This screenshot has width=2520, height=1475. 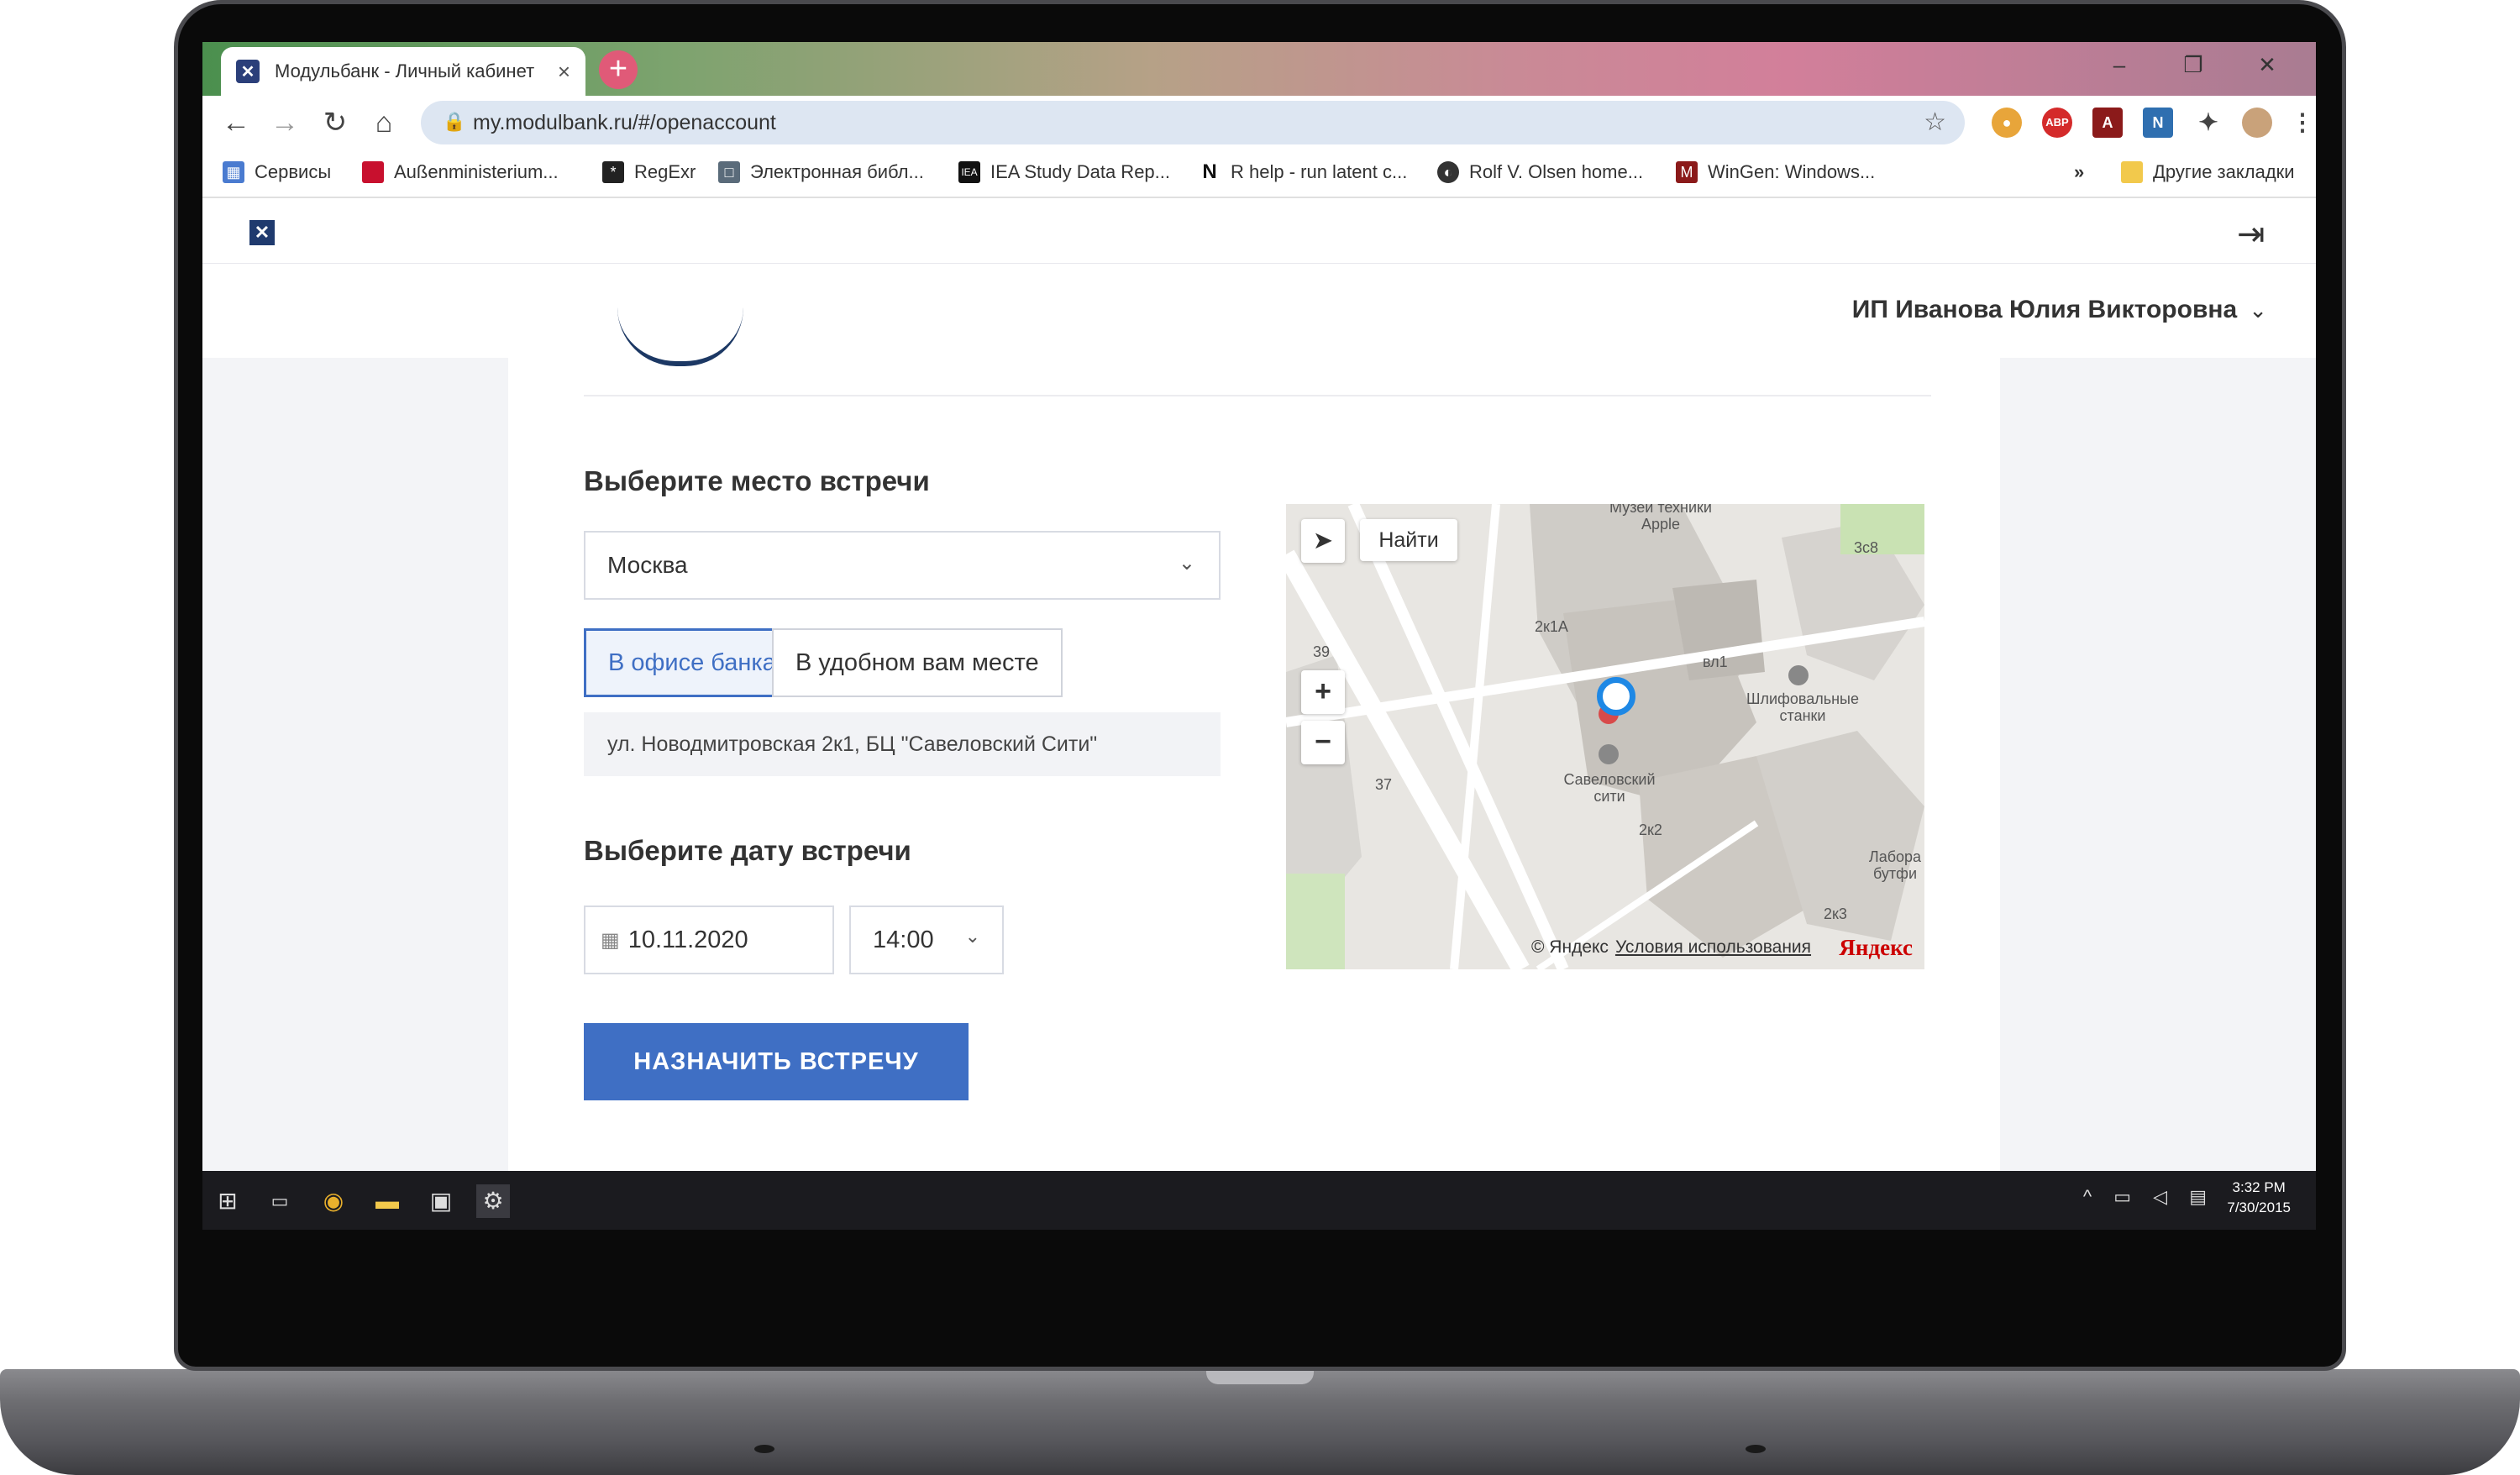 What do you see at coordinates (2257, 123) in the screenshot?
I see `profile-avatar` at bounding box center [2257, 123].